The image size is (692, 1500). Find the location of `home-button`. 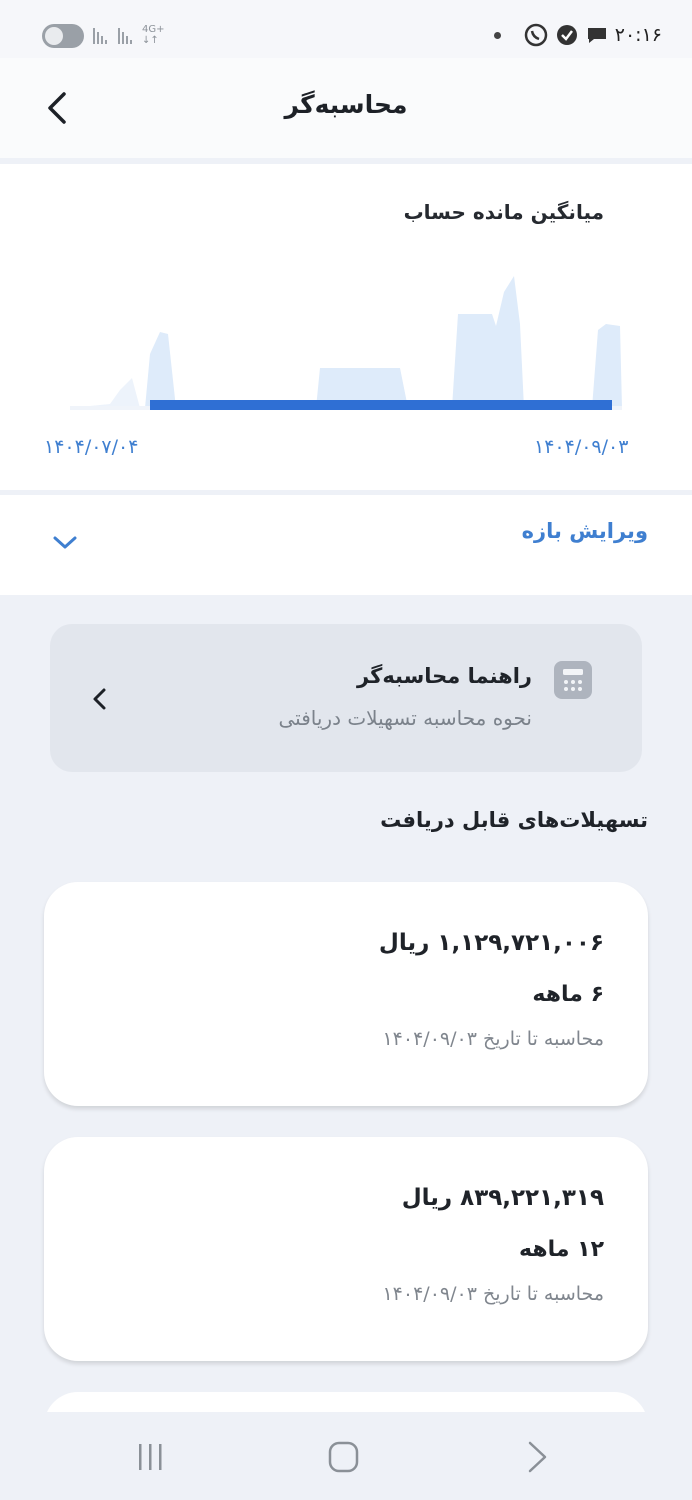

home-button is located at coordinates (344, 1458).